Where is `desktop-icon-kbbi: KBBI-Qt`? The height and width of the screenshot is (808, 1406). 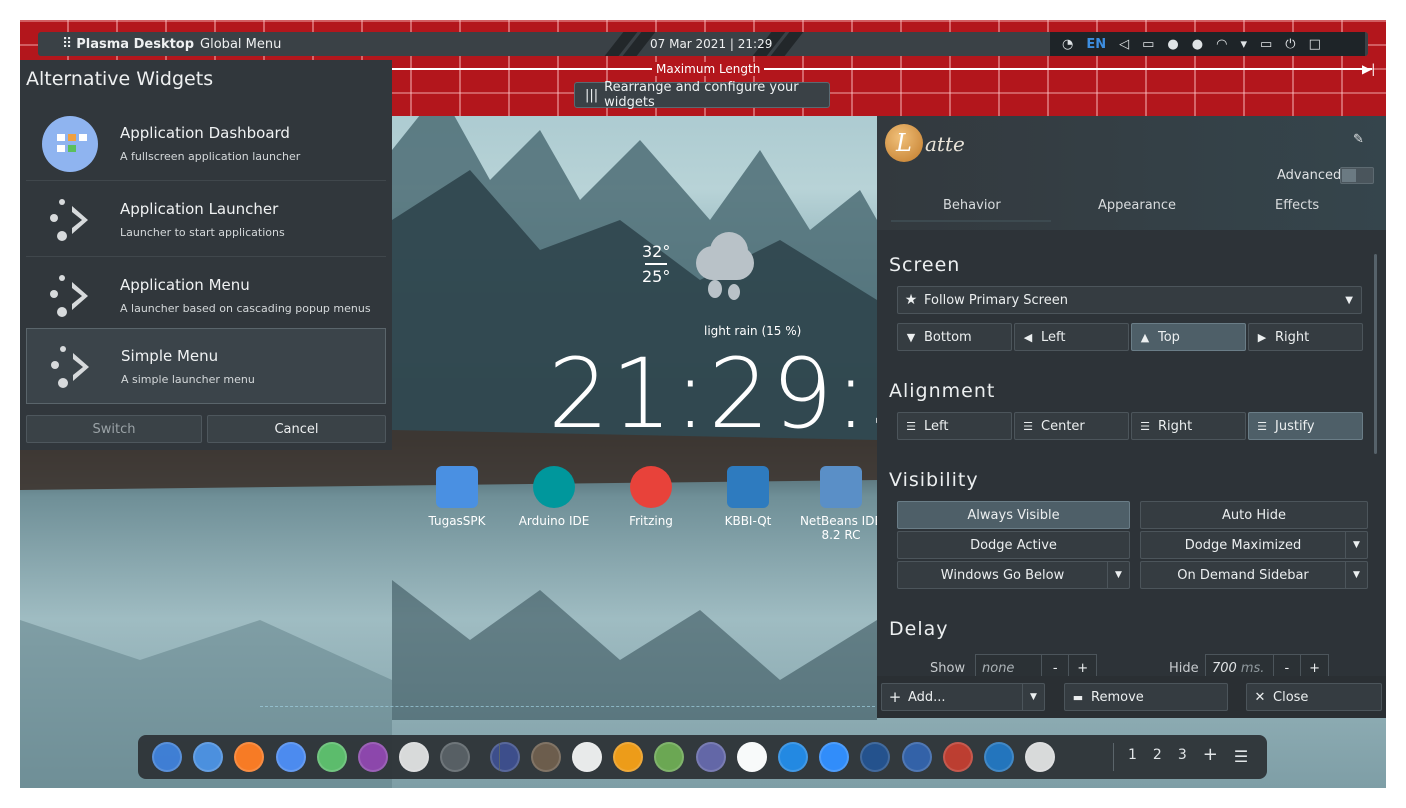
desktop-icon-kbbi: KBBI-Qt is located at coordinates (748, 497).